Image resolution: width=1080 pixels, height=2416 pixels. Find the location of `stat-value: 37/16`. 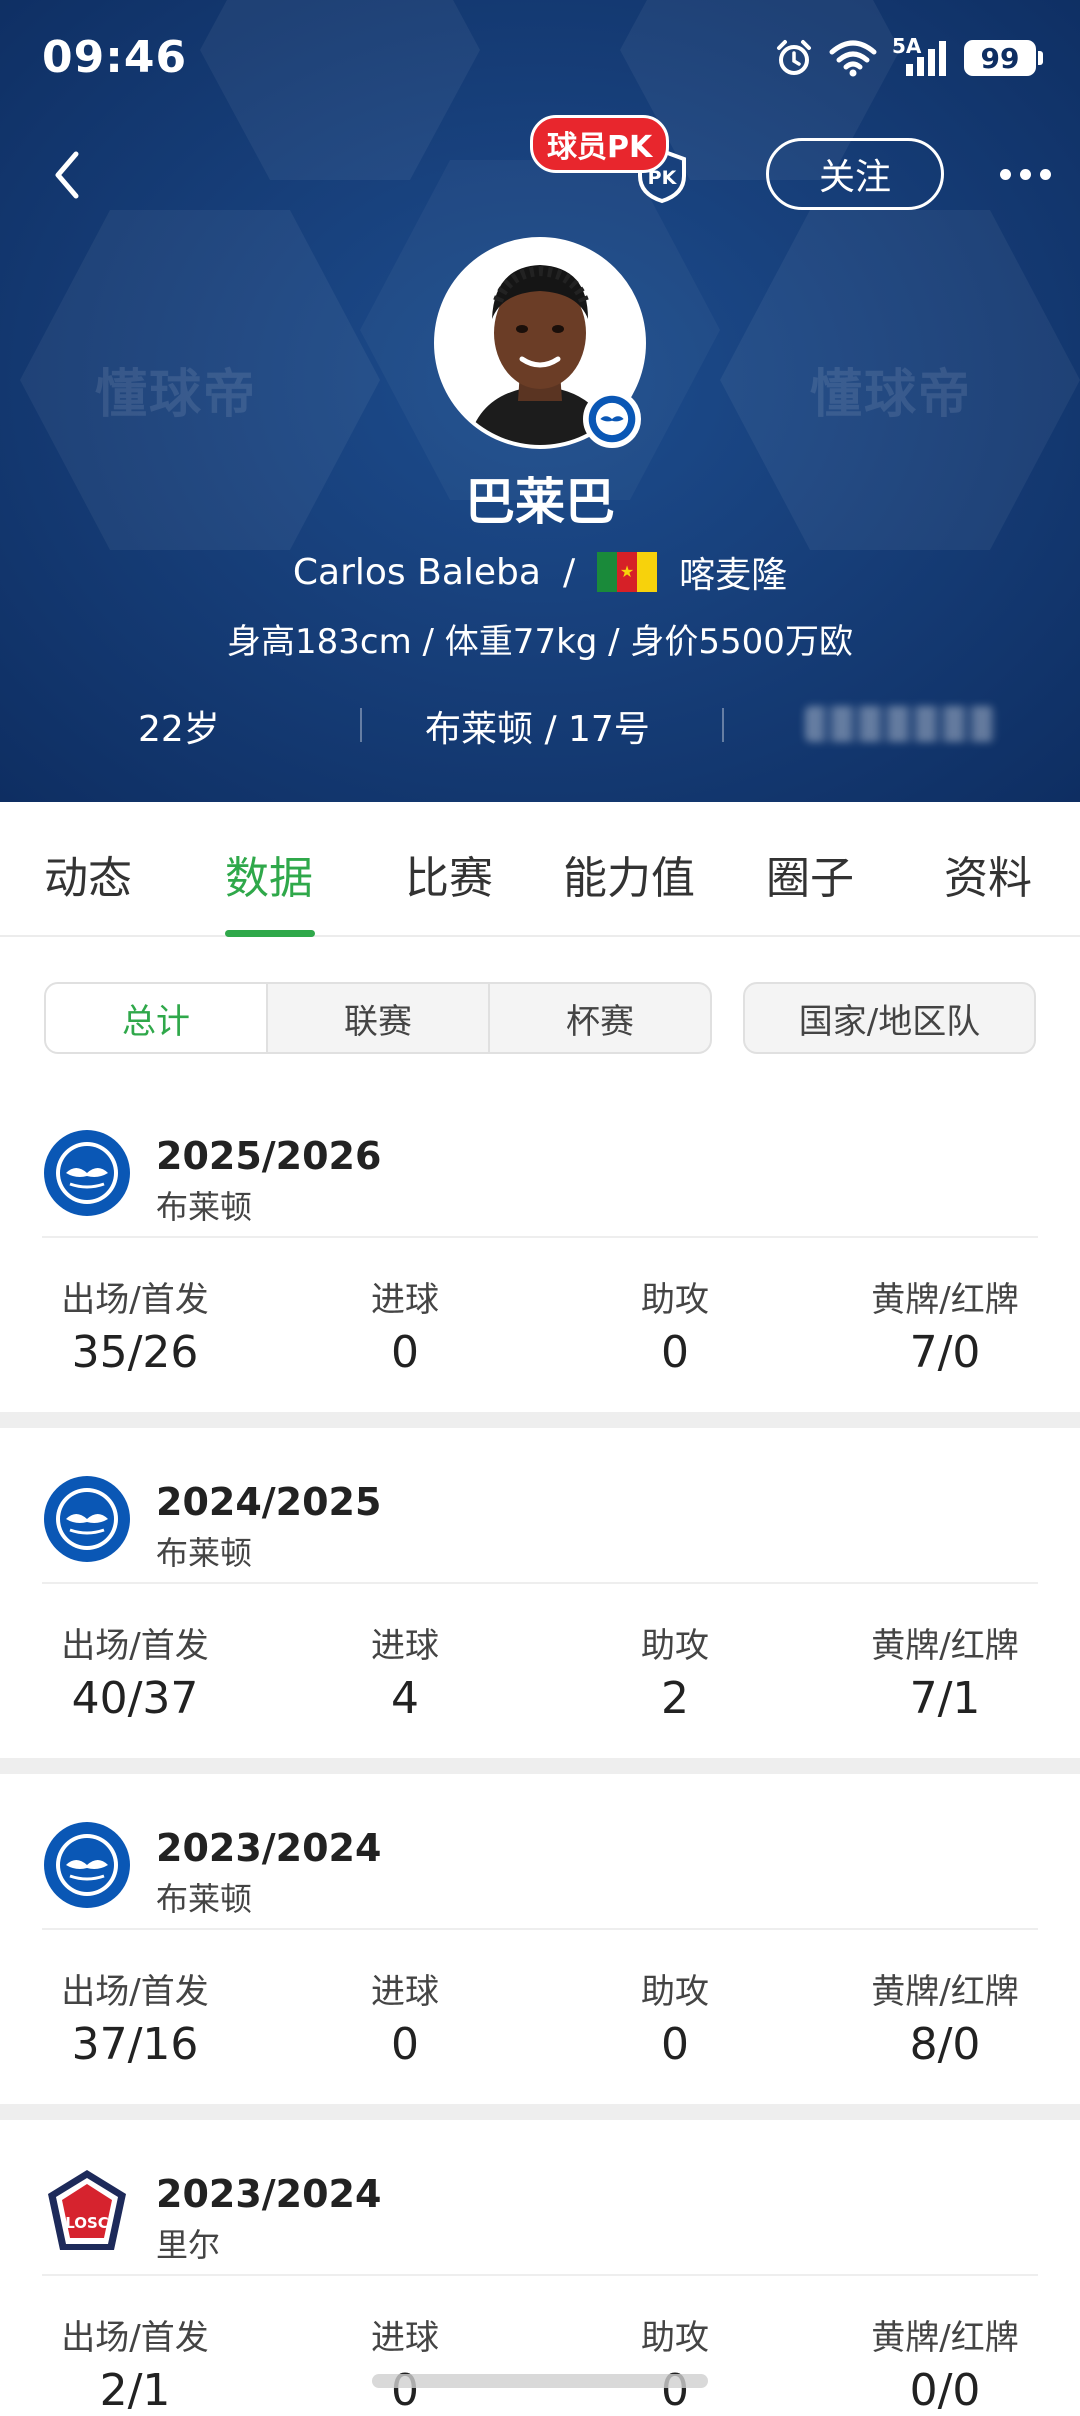

stat-value: 37/16 is located at coordinates (135, 2044).